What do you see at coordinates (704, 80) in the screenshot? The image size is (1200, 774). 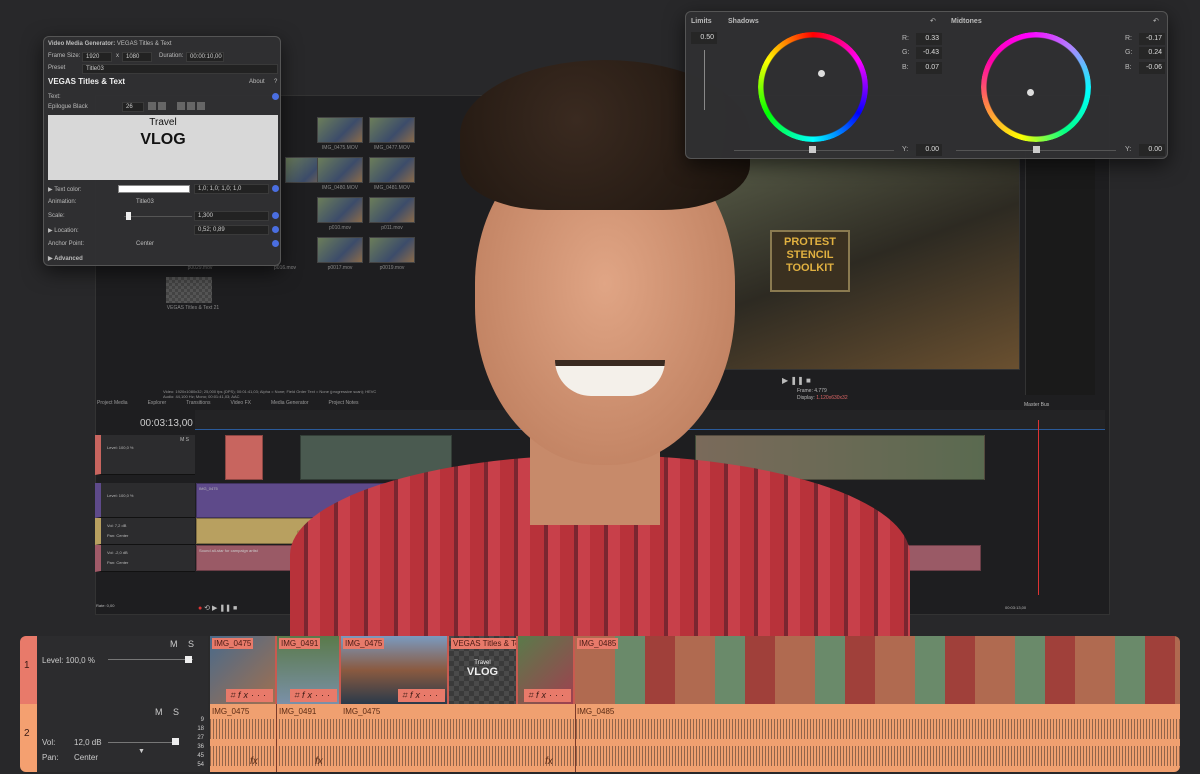 I see `limits-slider` at bounding box center [704, 80].